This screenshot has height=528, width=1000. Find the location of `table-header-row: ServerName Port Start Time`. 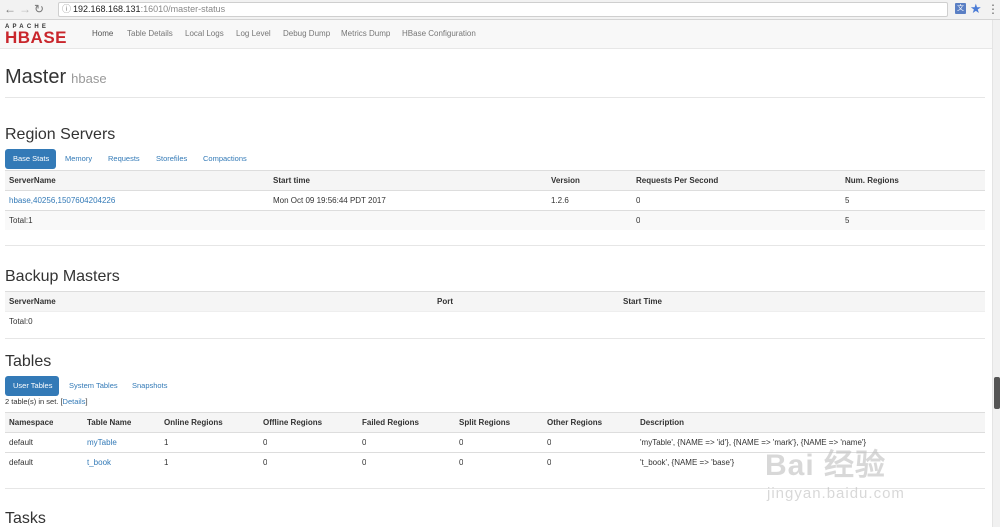

table-header-row: ServerName Port Start Time is located at coordinates (495, 301).